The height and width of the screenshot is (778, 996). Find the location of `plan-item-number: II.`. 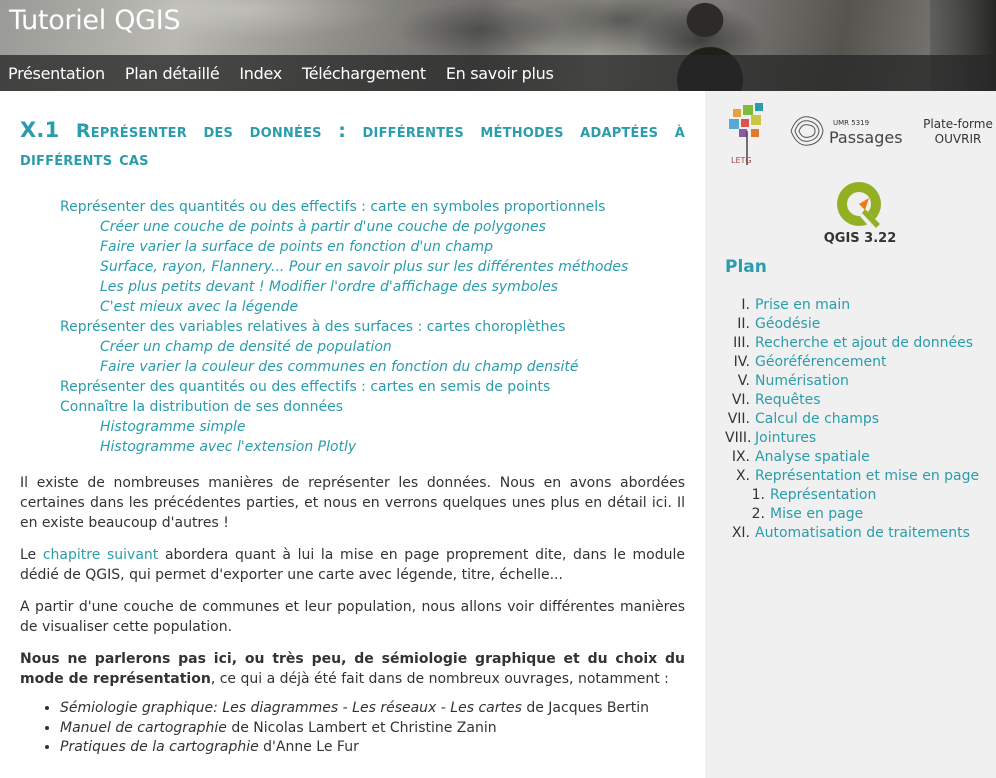

plan-item-number: II. is located at coordinates (743, 324).